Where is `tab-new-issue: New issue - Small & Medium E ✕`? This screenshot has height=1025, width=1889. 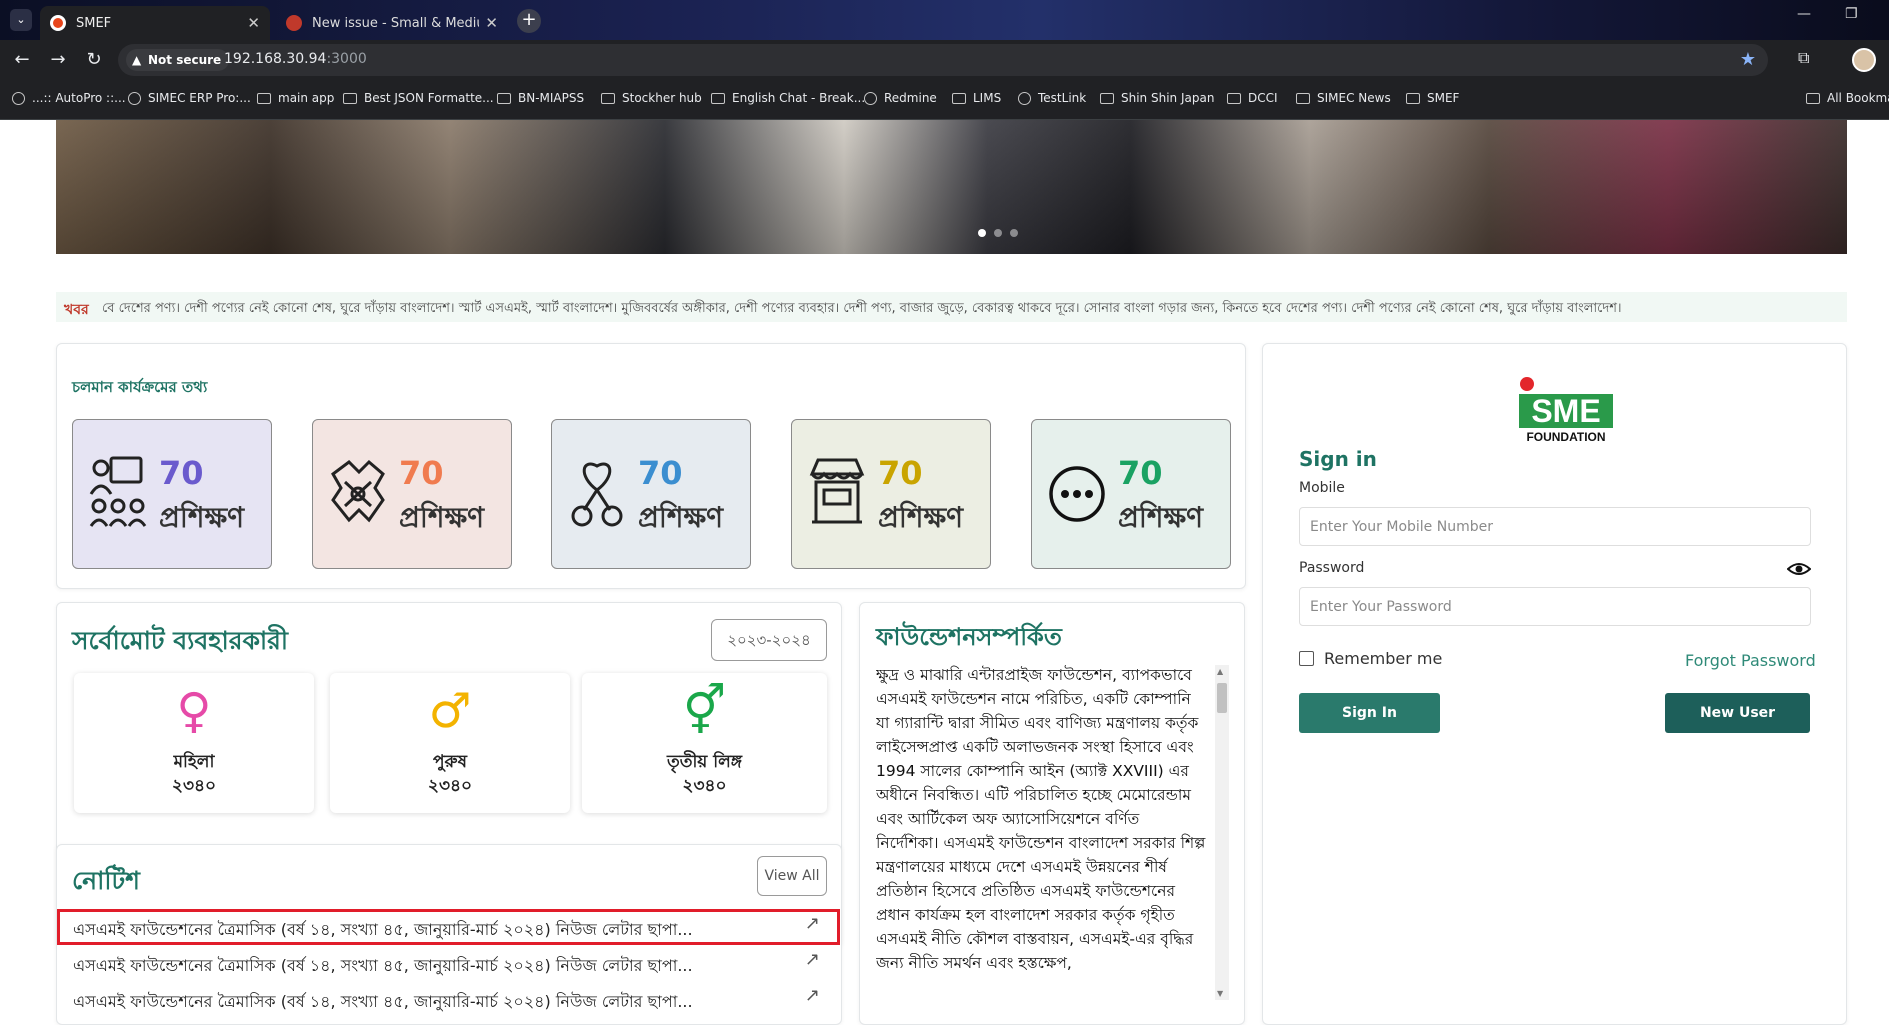 tab-new-issue: New issue - Small & Medium E ✕ is located at coordinates (392, 23).